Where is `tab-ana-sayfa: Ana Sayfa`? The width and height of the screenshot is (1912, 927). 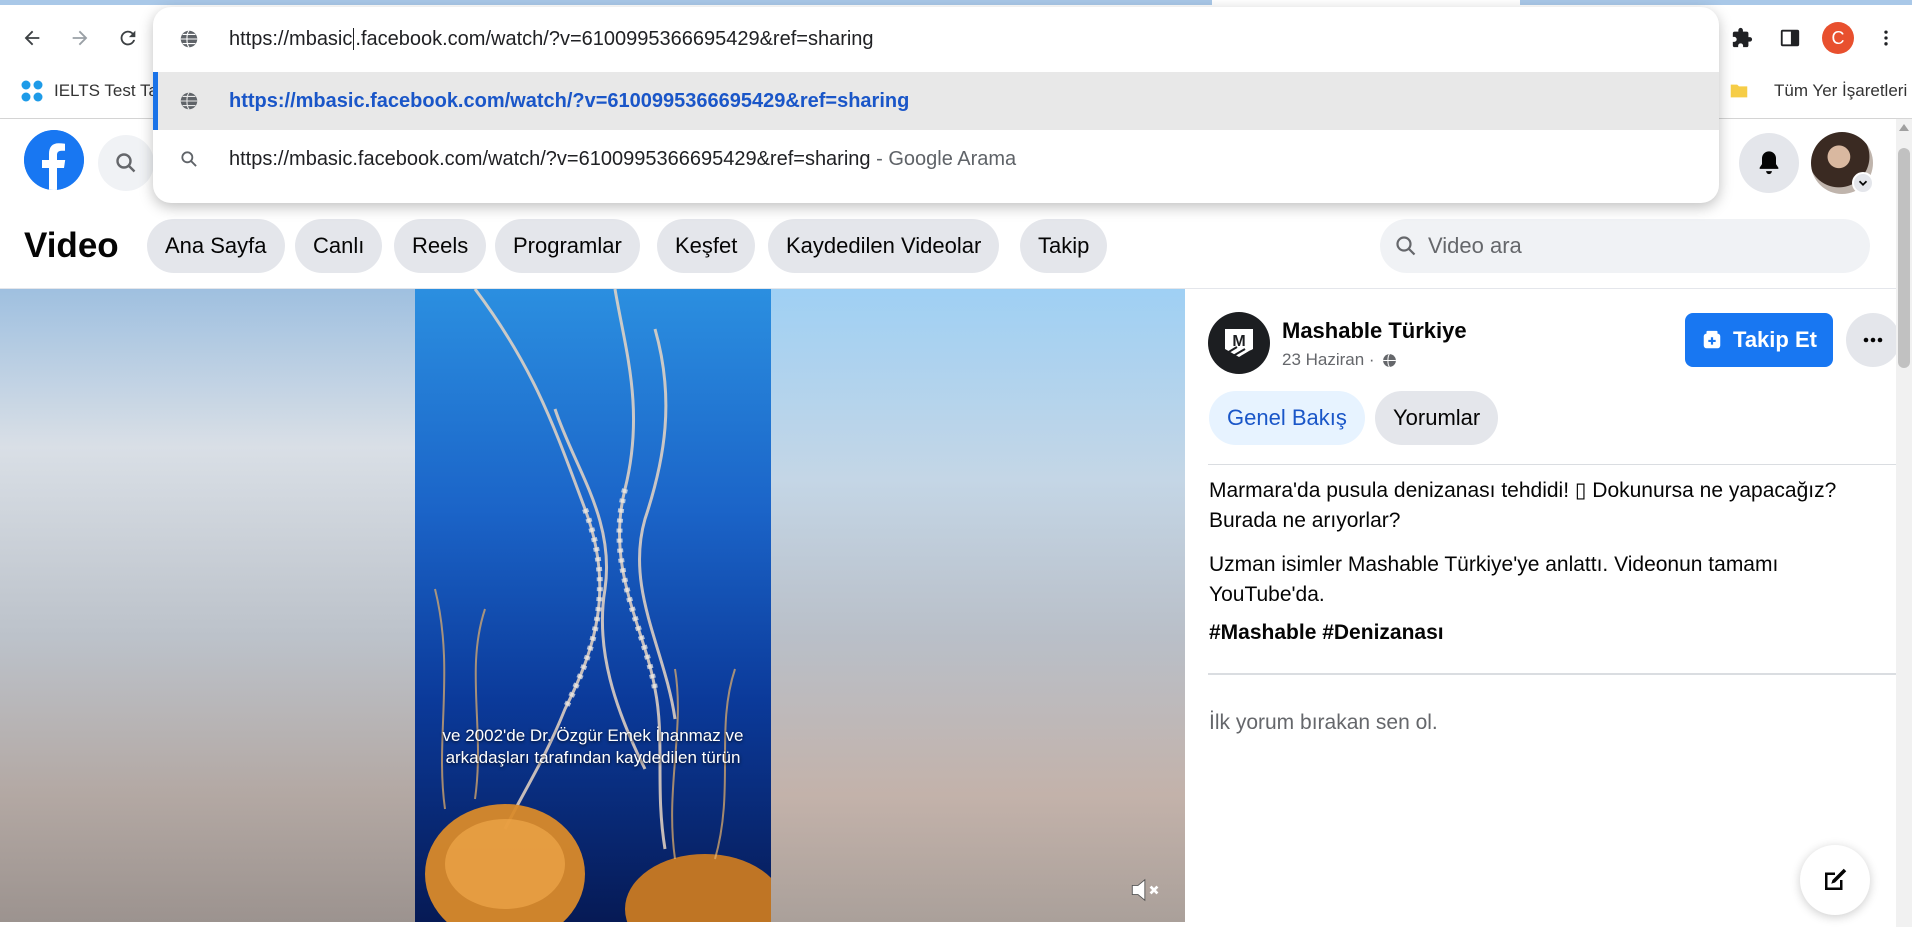 tab-ana-sayfa: Ana Sayfa is located at coordinates (216, 246).